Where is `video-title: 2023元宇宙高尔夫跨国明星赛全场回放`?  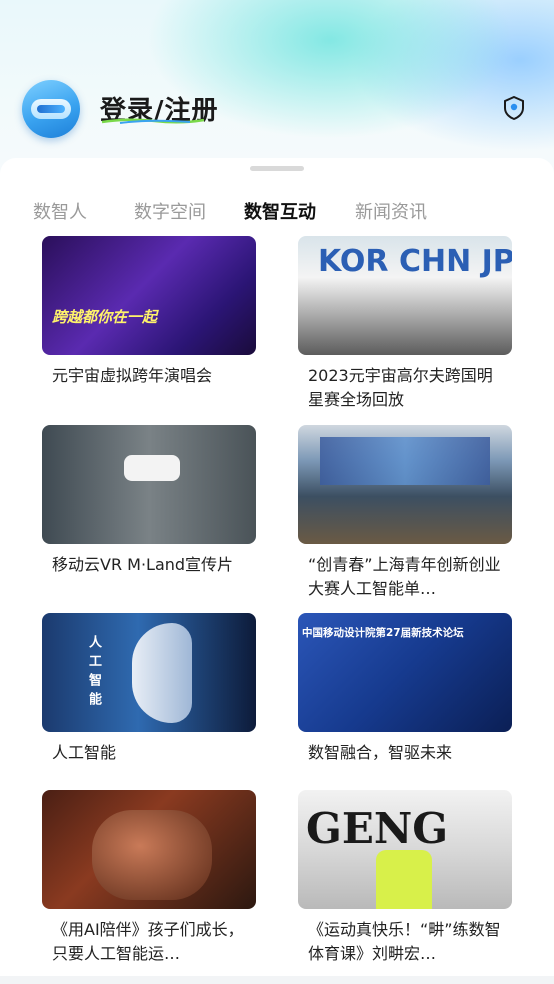 video-title: 2023元宇宙高尔夫跨国明星赛全场回放 is located at coordinates (408, 388).